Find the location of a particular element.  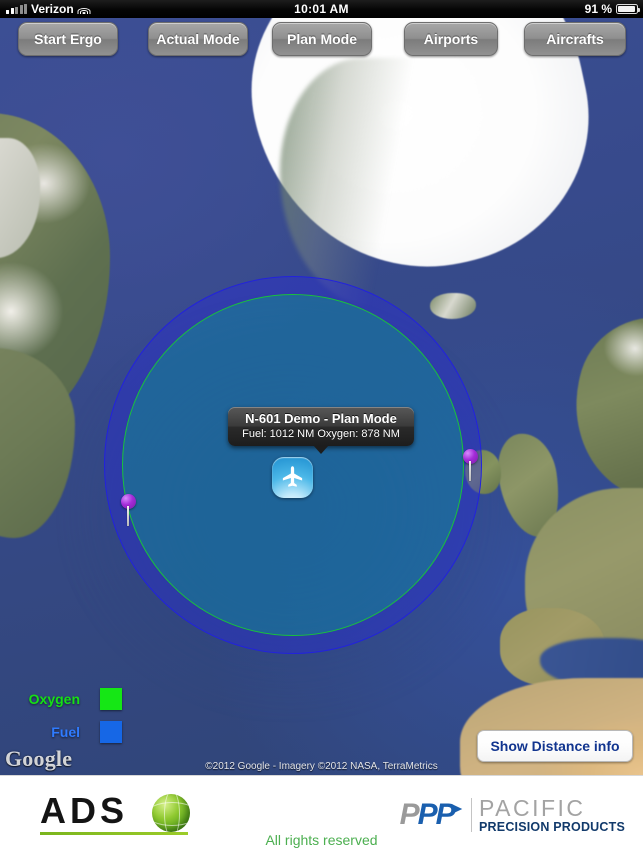

map-legend: Oxygen Fuel is located at coordinates (68, 720).